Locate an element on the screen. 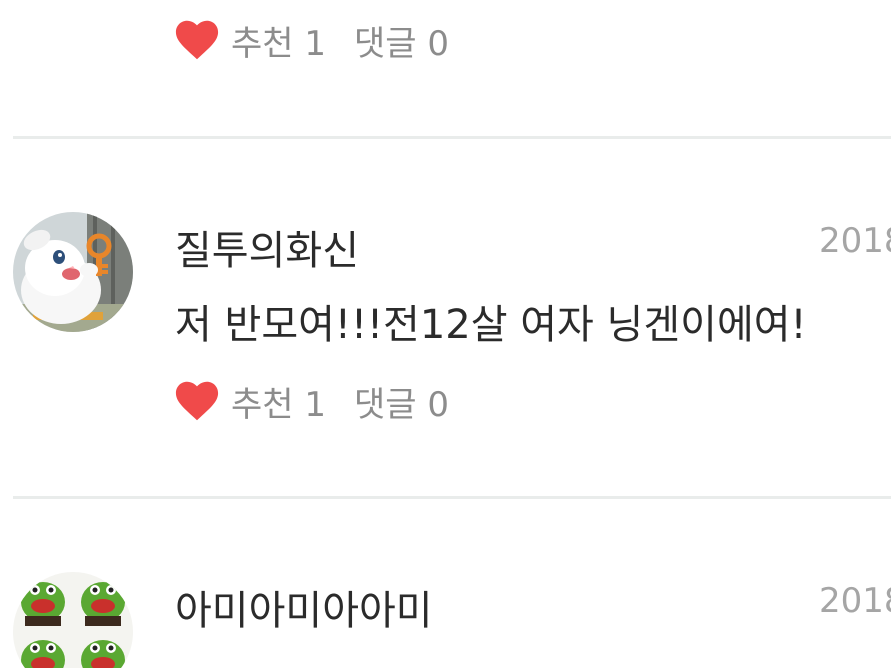  white-rabbit-with-key-avatar is located at coordinates (73, 272).